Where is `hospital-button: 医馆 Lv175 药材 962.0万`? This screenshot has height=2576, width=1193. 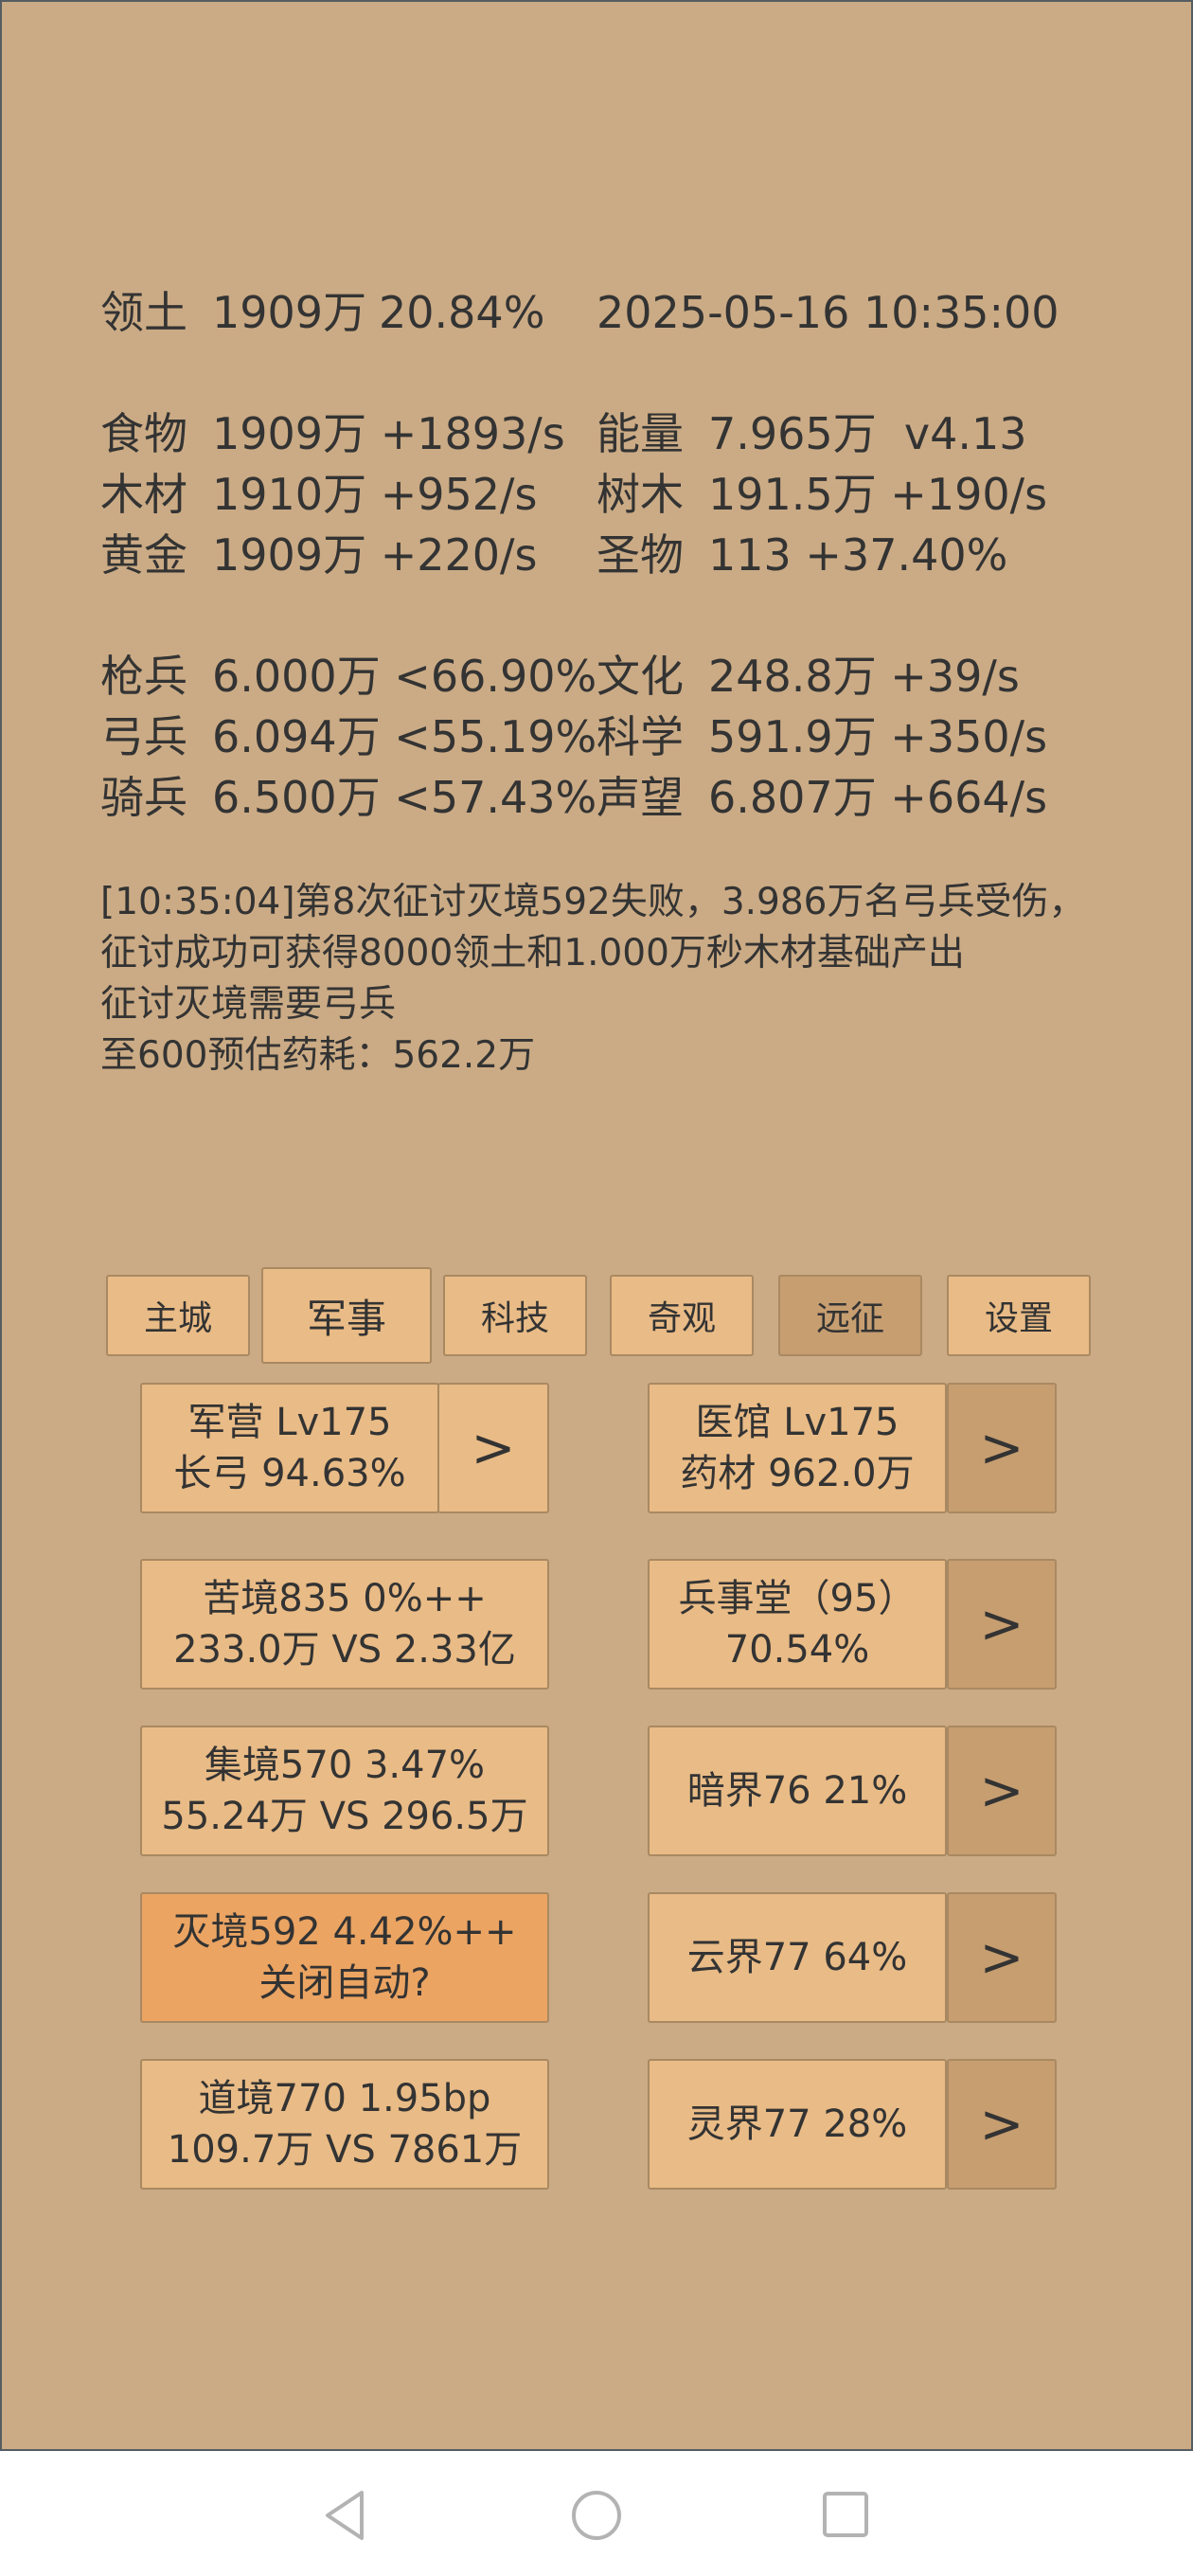 hospital-button: 医馆 Lv175 药材 962.0万 is located at coordinates (797, 1448).